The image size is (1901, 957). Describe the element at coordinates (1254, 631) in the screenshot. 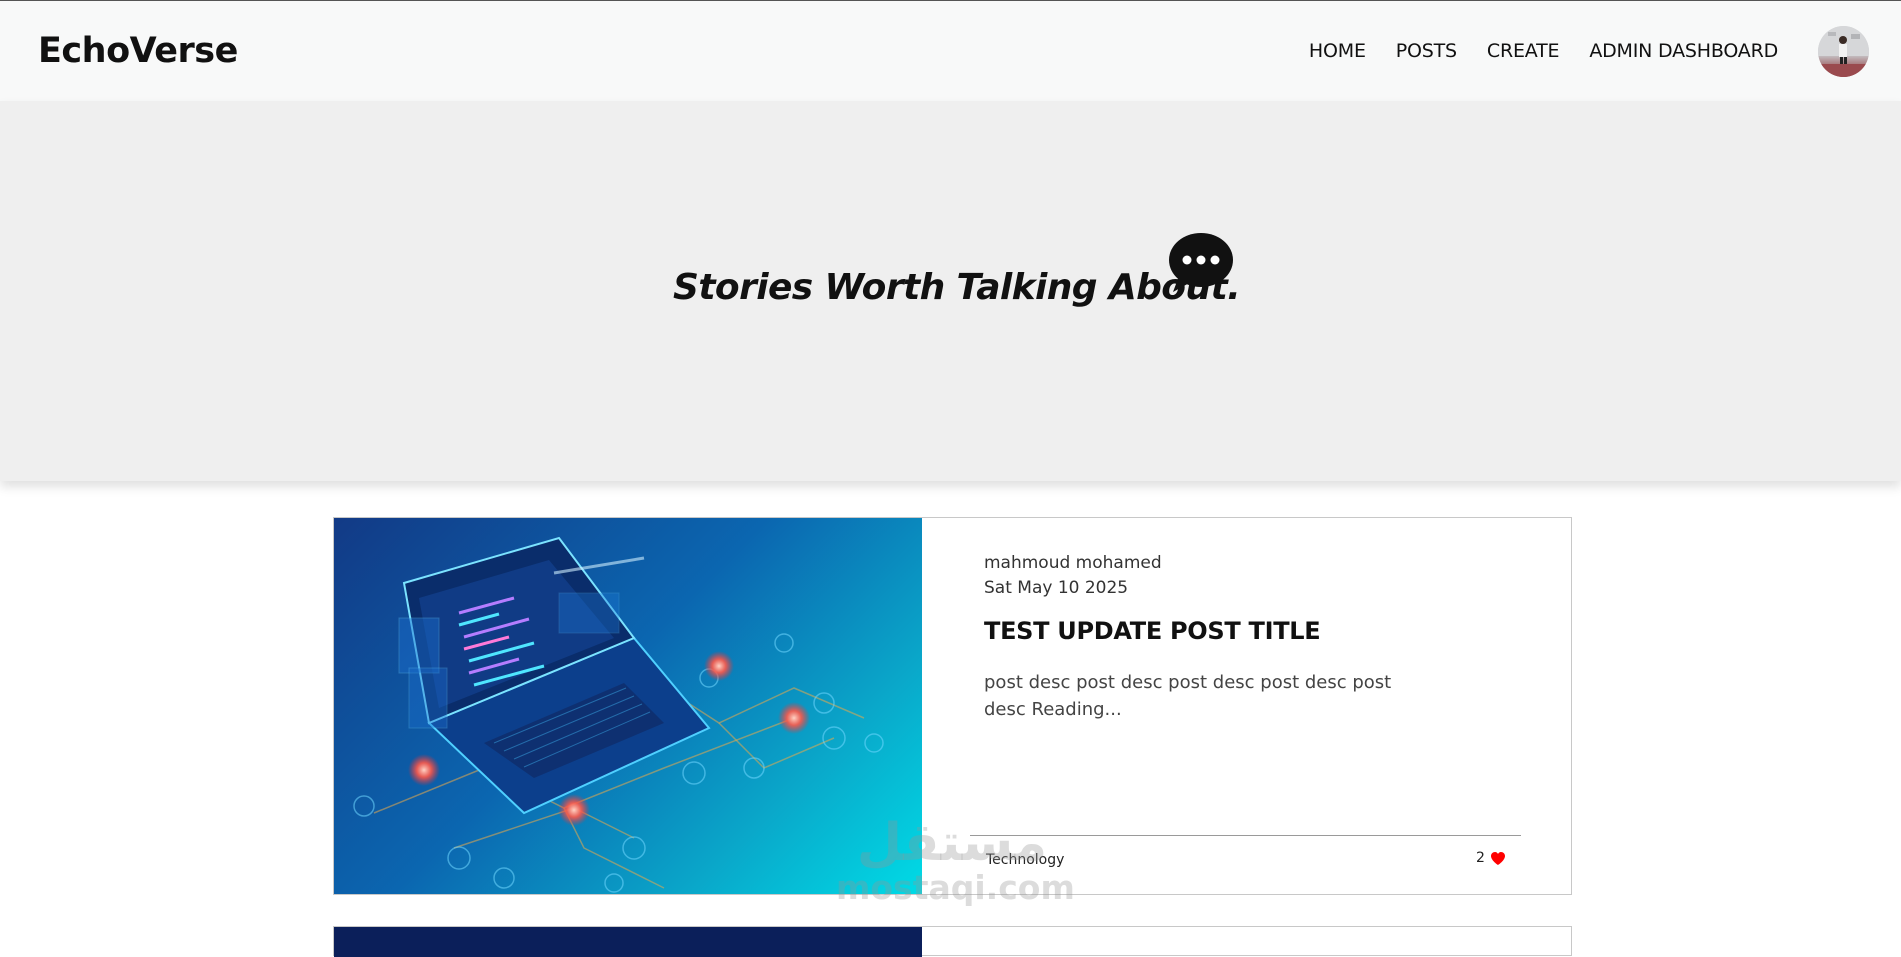

I see `post-title: TEST UPDATE POST TITLE` at that location.